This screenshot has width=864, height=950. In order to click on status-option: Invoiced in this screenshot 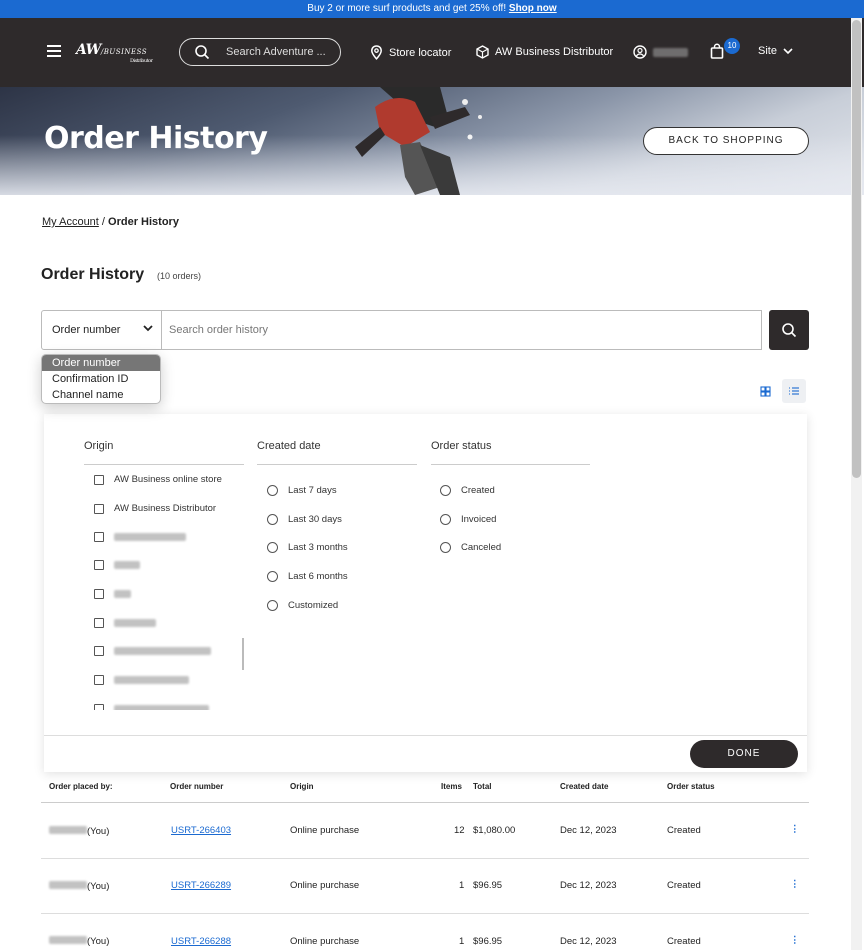, I will do `click(468, 519)`.